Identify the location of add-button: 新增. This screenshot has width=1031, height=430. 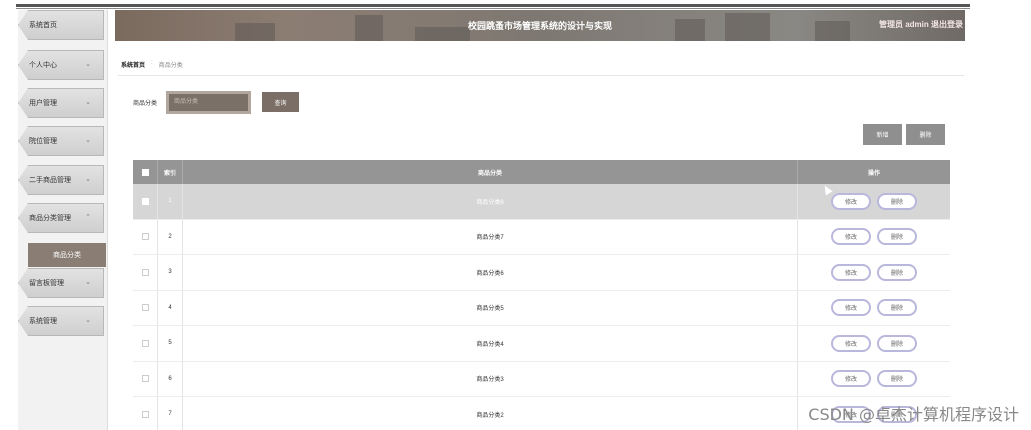
(882, 134).